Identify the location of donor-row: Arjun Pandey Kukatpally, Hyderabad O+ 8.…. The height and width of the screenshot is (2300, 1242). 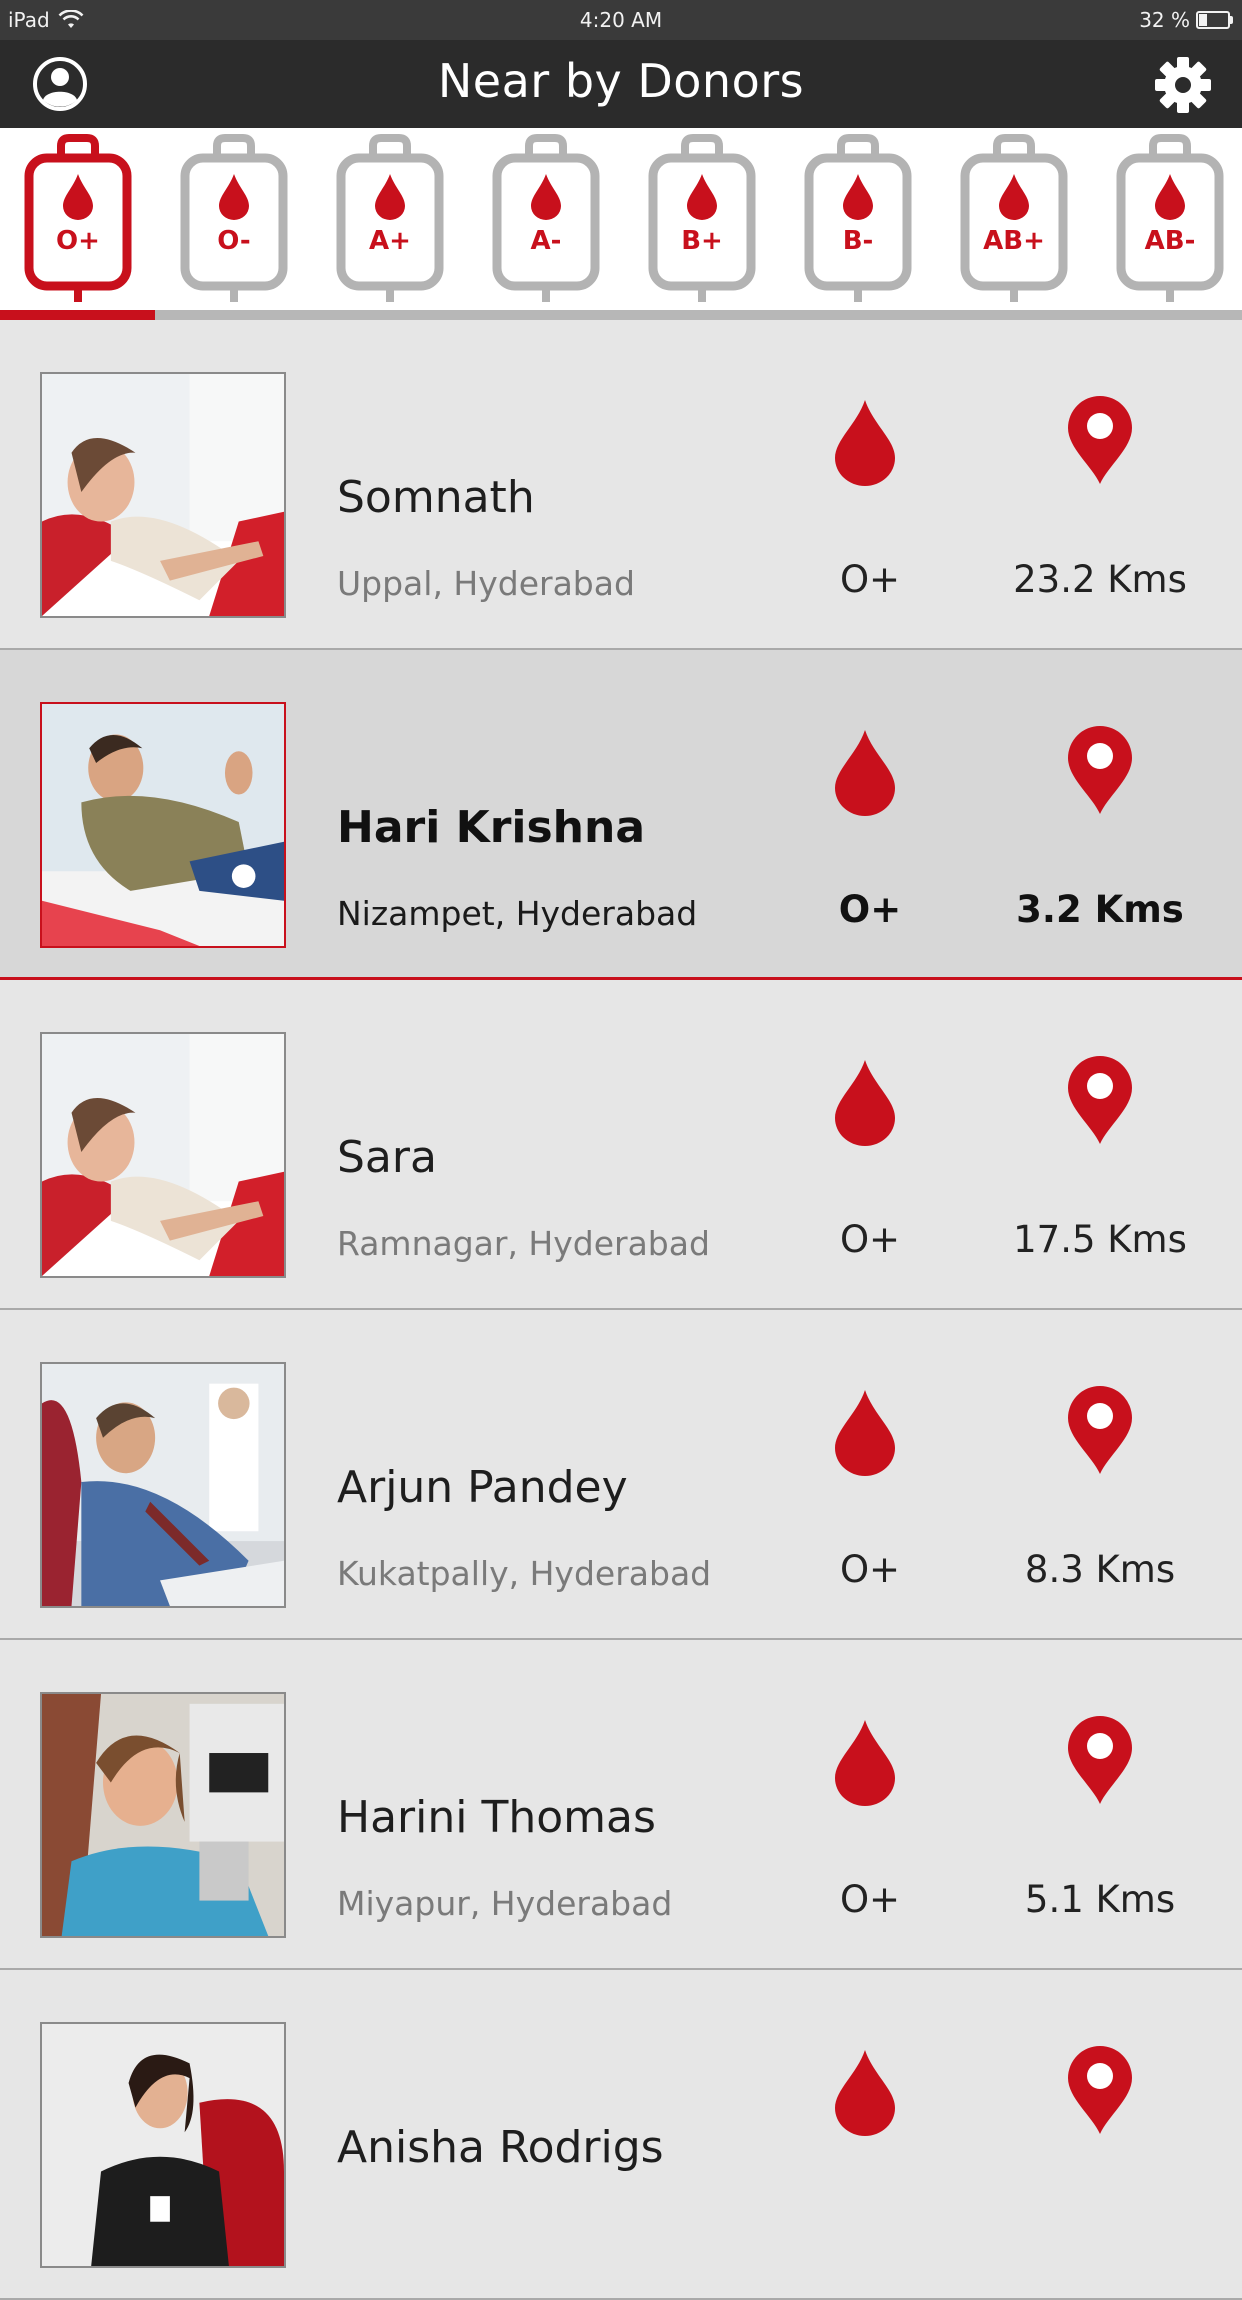
(621, 1475).